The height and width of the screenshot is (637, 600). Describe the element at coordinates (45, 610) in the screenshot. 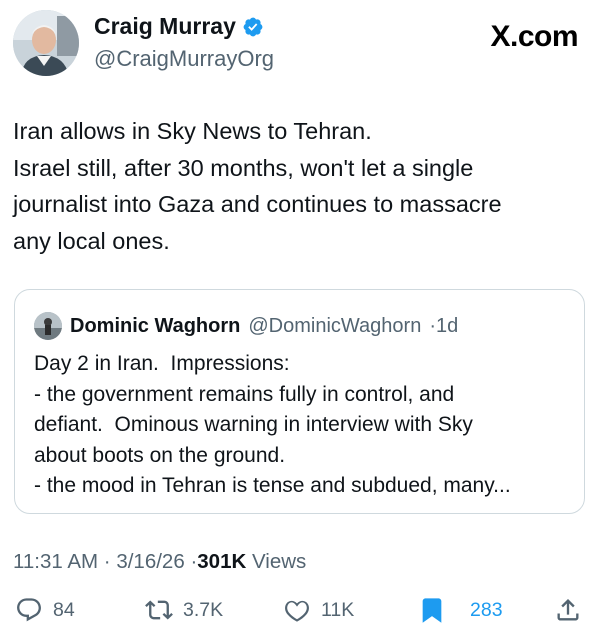

I see `reply-button: 84` at that location.